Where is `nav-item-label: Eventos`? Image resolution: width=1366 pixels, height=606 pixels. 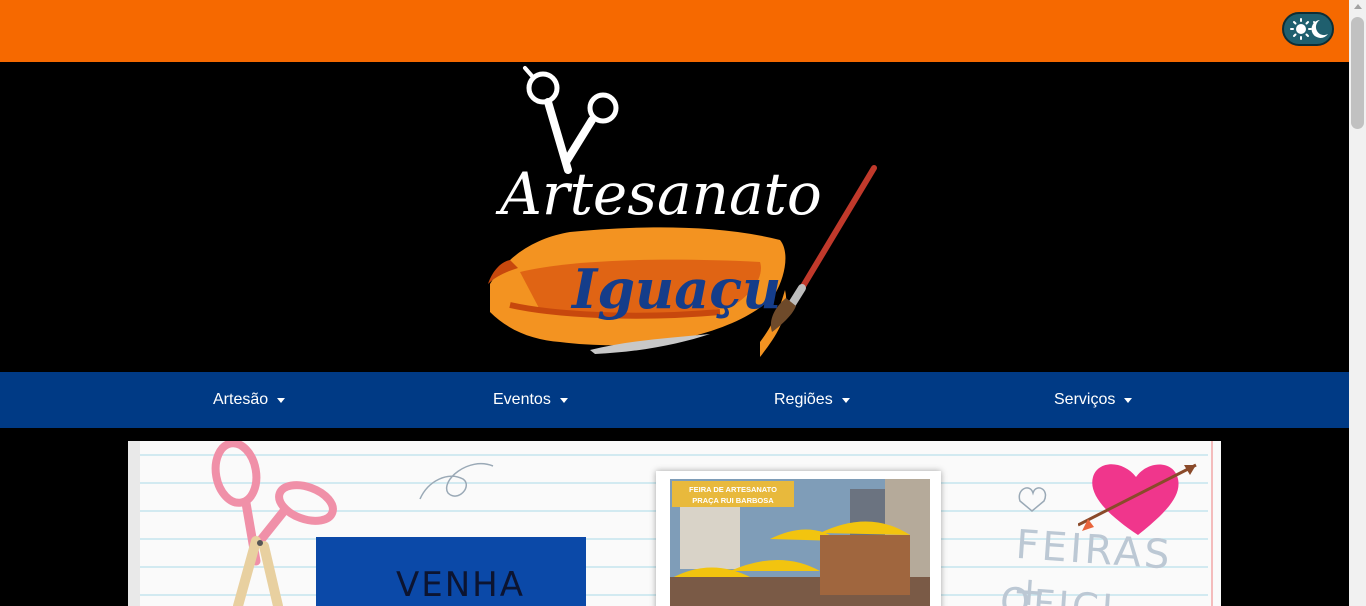
nav-item-label: Eventos is located at coordinates (522, 399).